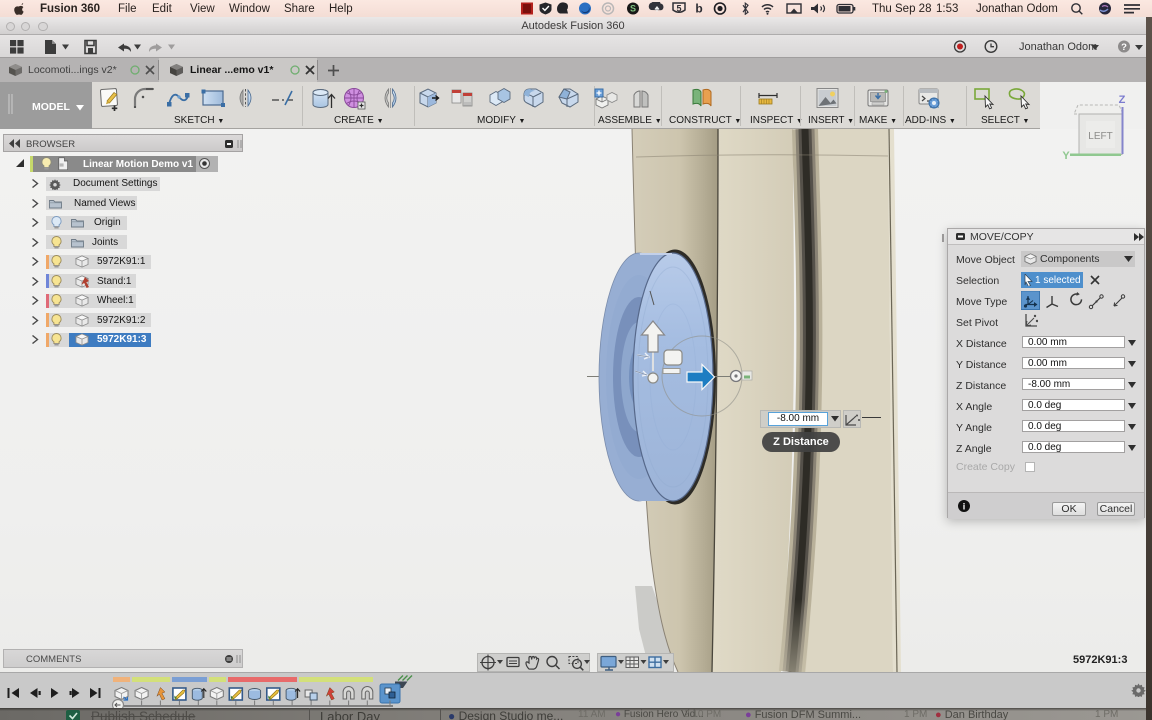 The height and width of the screenshot is (720, 1152). Describe the element at coordinates (633, 9) in the screenshot. I see `svg-text: S` at that location.